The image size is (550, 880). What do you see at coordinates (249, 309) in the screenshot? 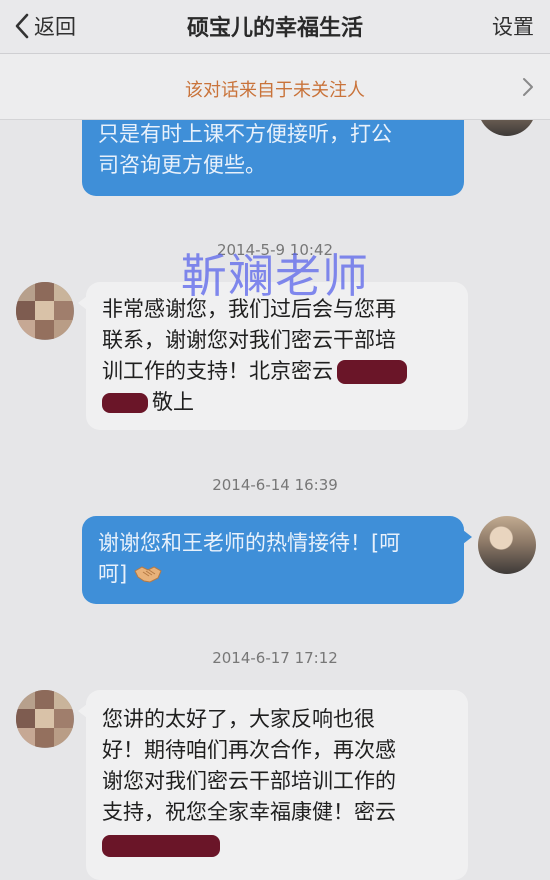
I see `message-line: 非常感谢您，我们过后会与您再` at bounding box center [249, 309].